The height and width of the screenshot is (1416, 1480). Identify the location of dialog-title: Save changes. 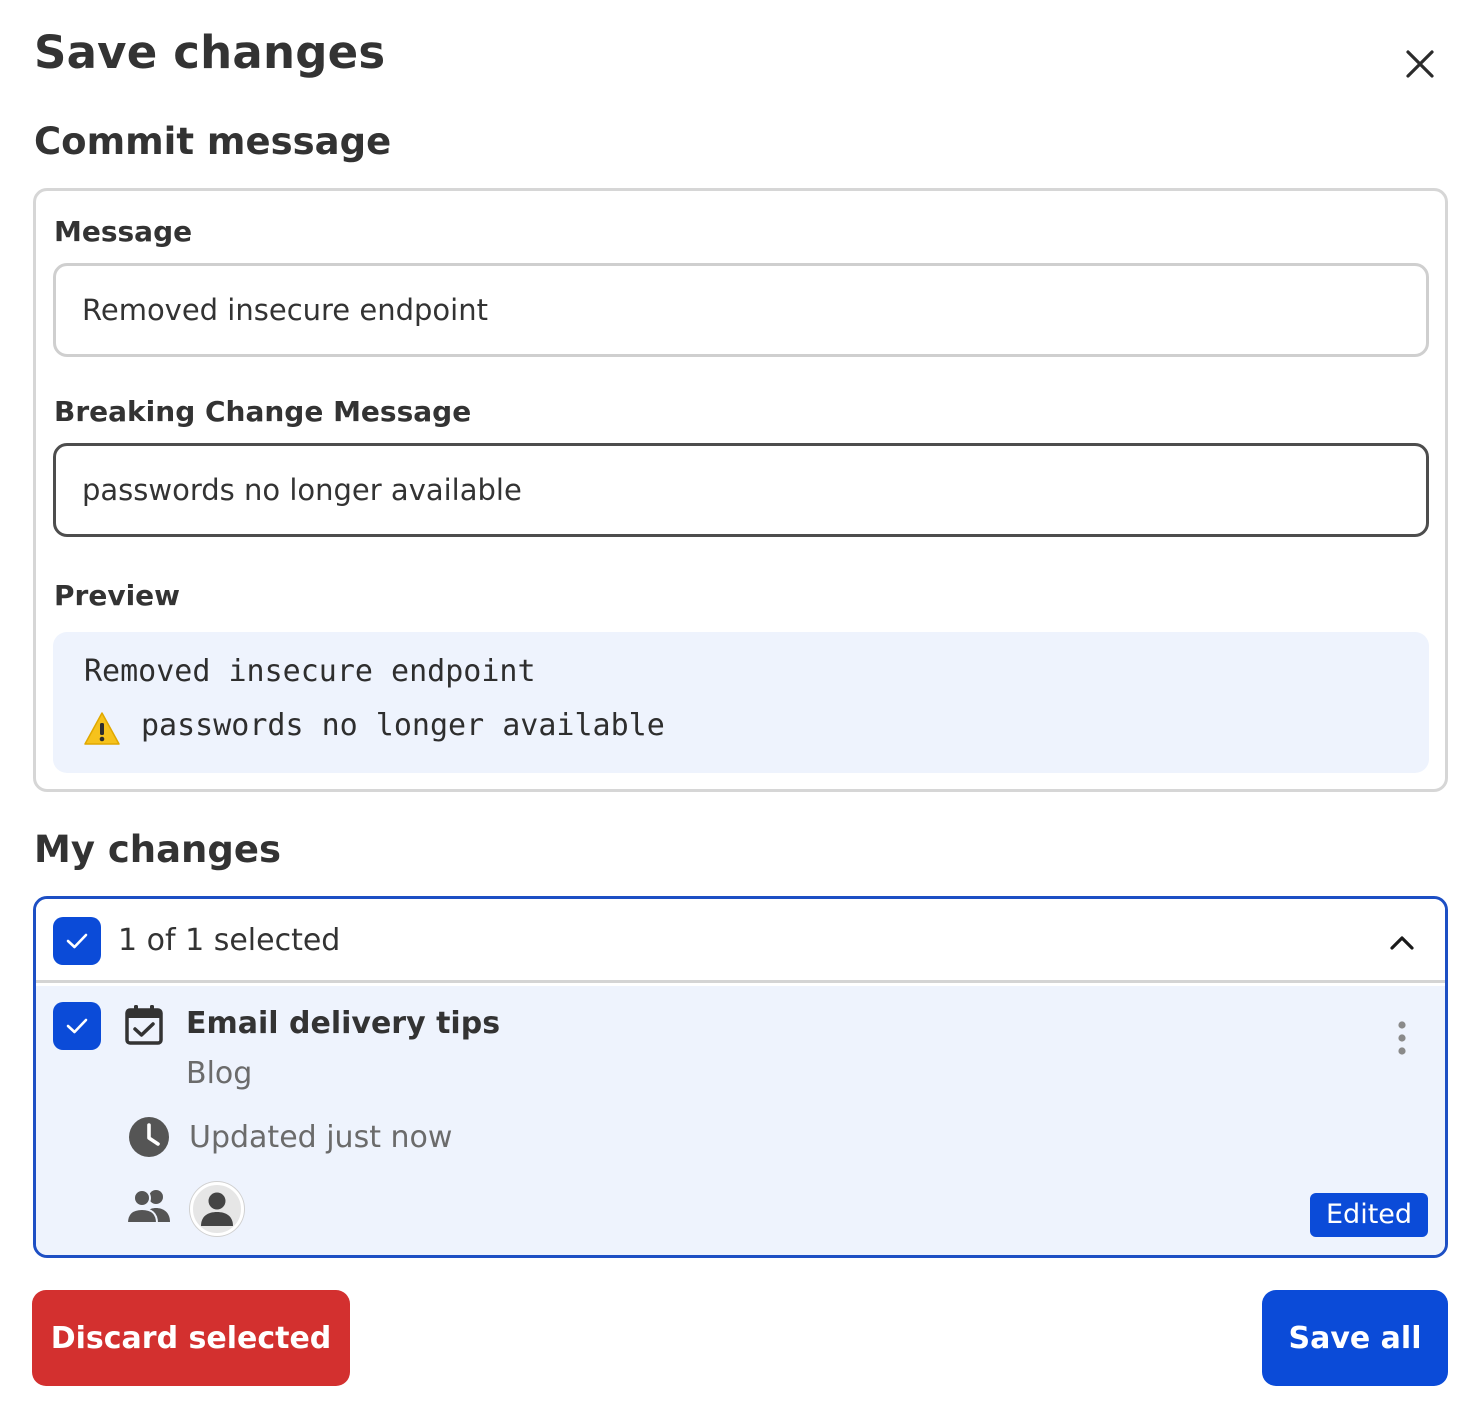
(210, 52).